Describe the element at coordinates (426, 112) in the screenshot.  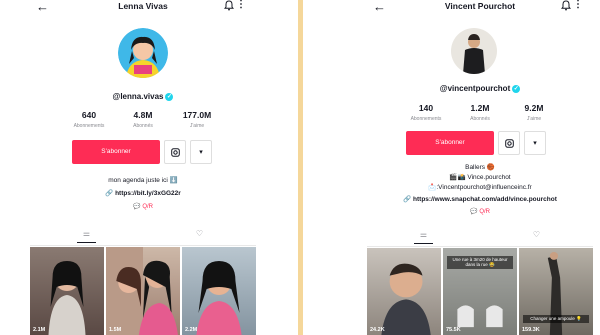
I see `stat-following: 140 Abonnements` at that location.